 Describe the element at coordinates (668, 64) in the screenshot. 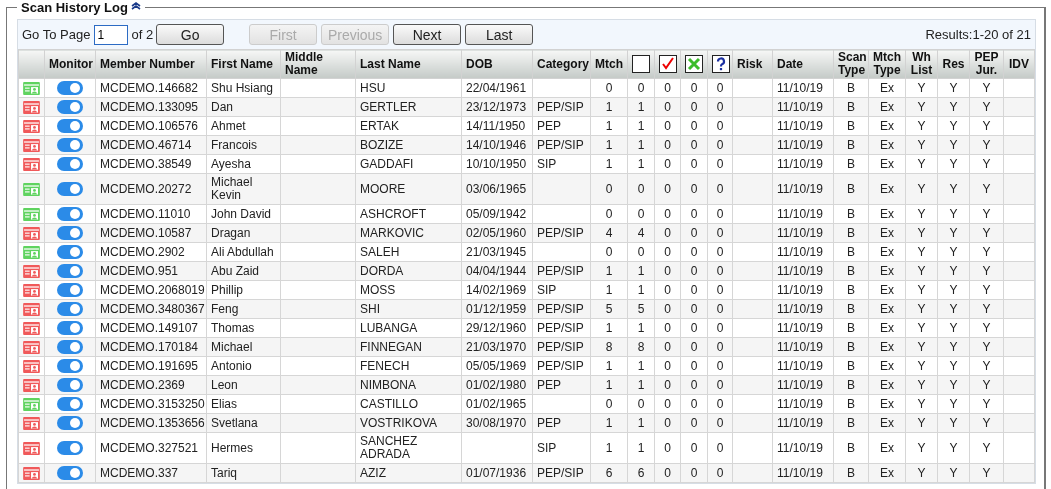

I see `checkmark-icon` at that location.